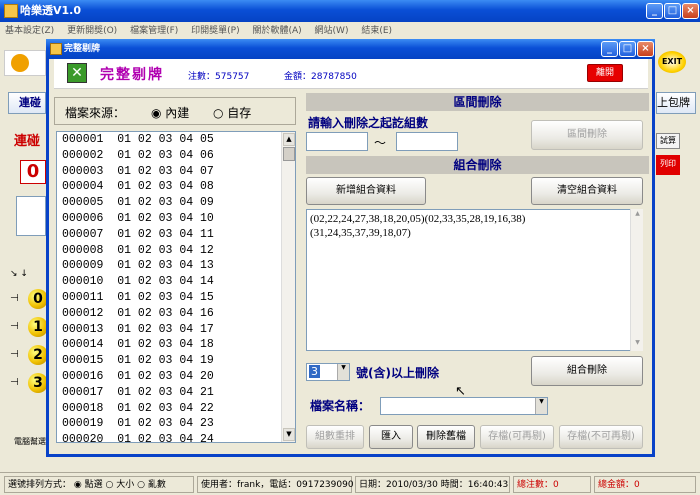 The image size is (700, 495). What do you see at coordinates (14, 298) in the screenshot?
I see `ball-marker: ⊣` at bounding box center [14, 298].